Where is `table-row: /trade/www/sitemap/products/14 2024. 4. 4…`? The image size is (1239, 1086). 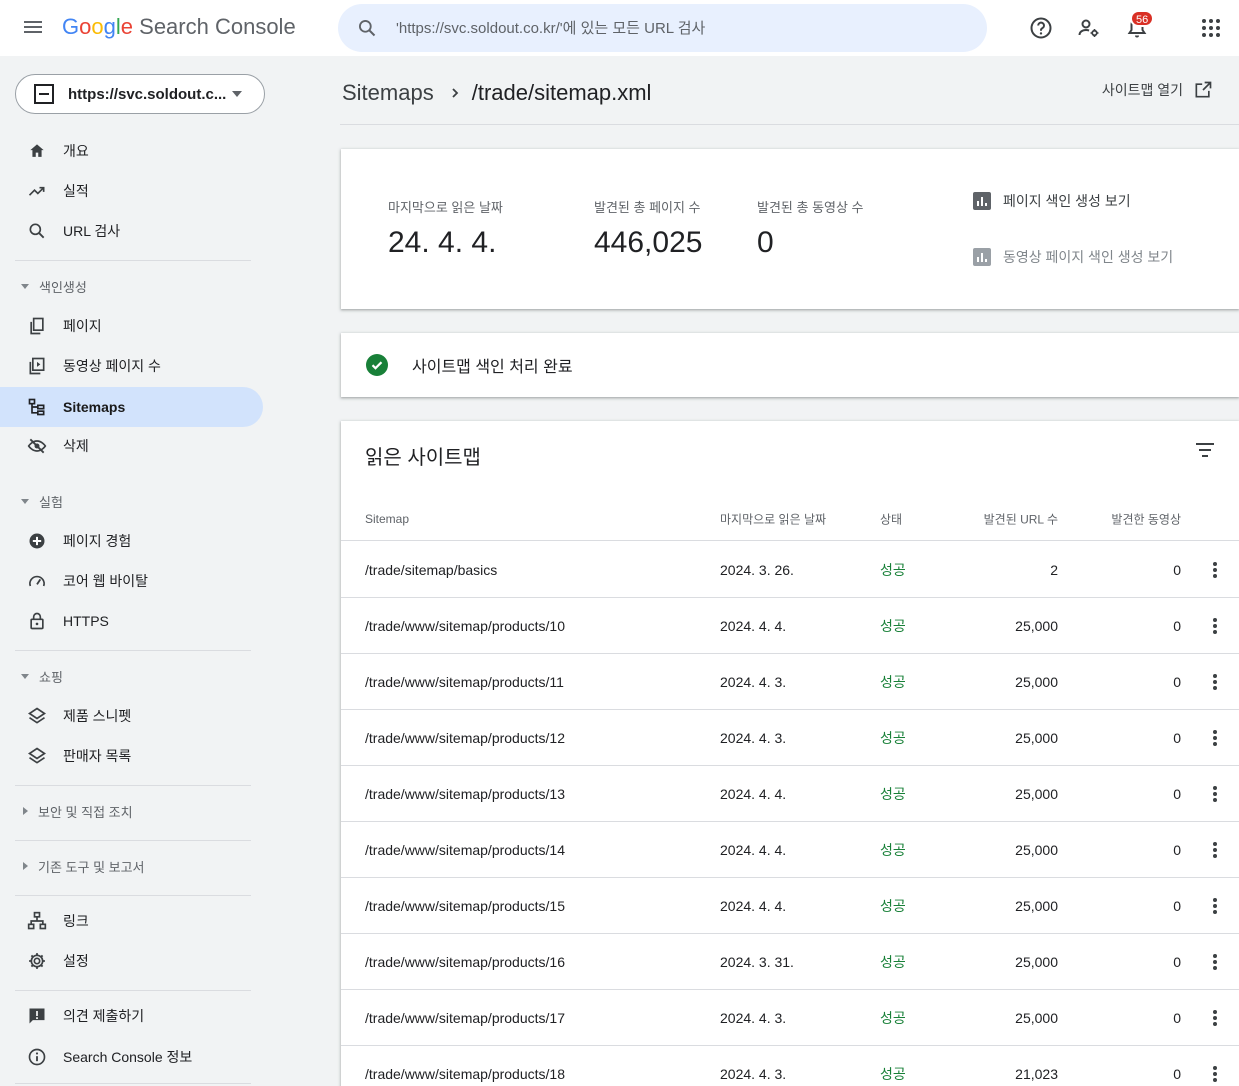 table-row: /trade/www/sitemap/products/14 2024. 4. 4… is located at coordinates (790, 850).